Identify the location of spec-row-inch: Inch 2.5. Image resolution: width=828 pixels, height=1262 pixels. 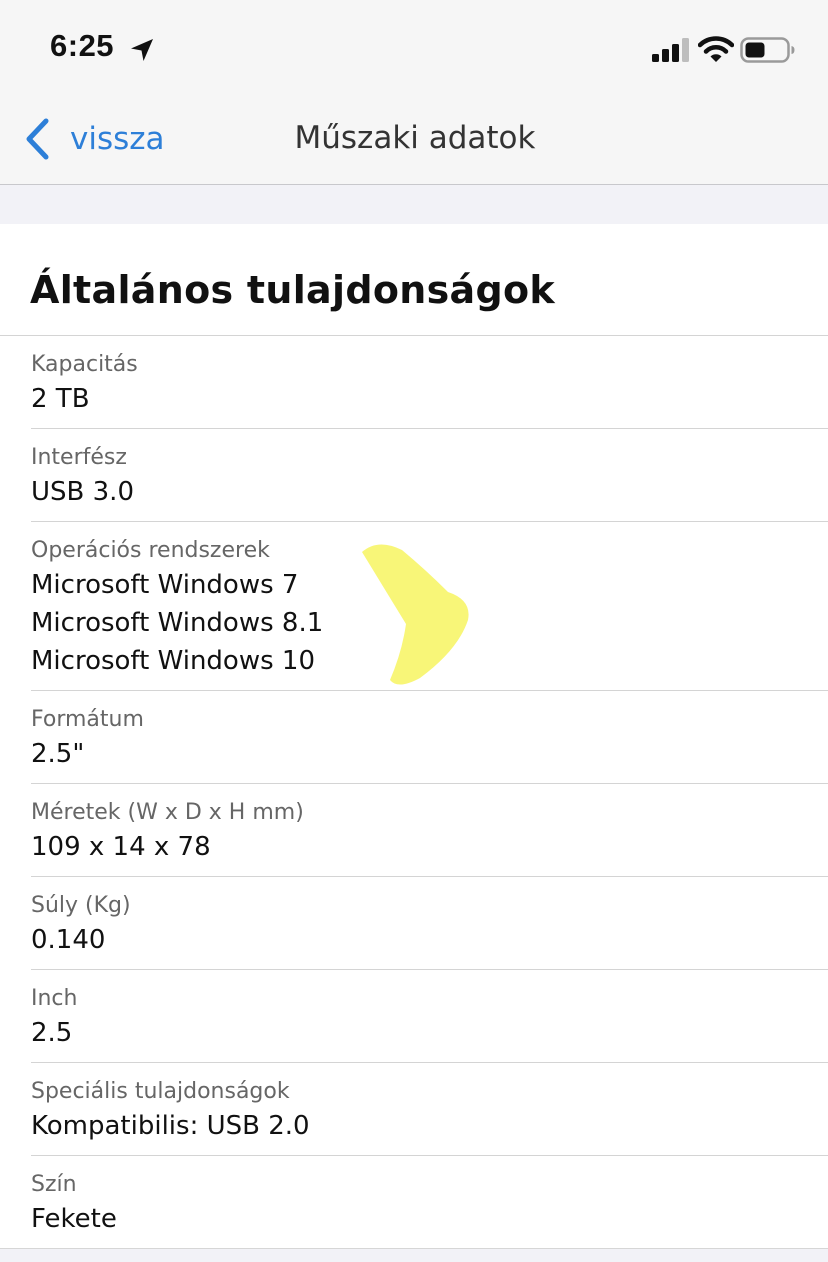
(414, 1016).